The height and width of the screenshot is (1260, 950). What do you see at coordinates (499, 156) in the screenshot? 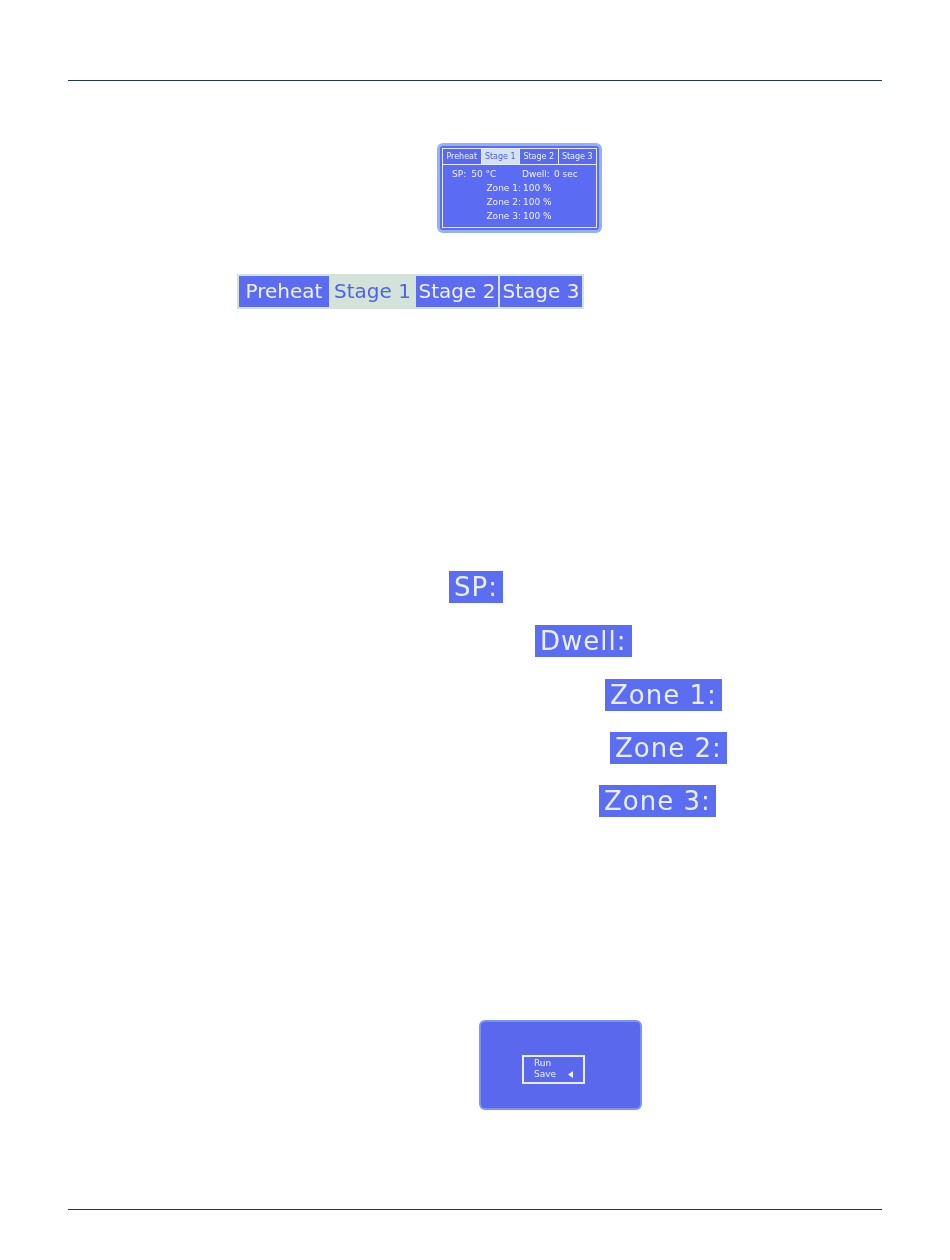
I see `tab: Stage 1` at bounding box center [499, 156].